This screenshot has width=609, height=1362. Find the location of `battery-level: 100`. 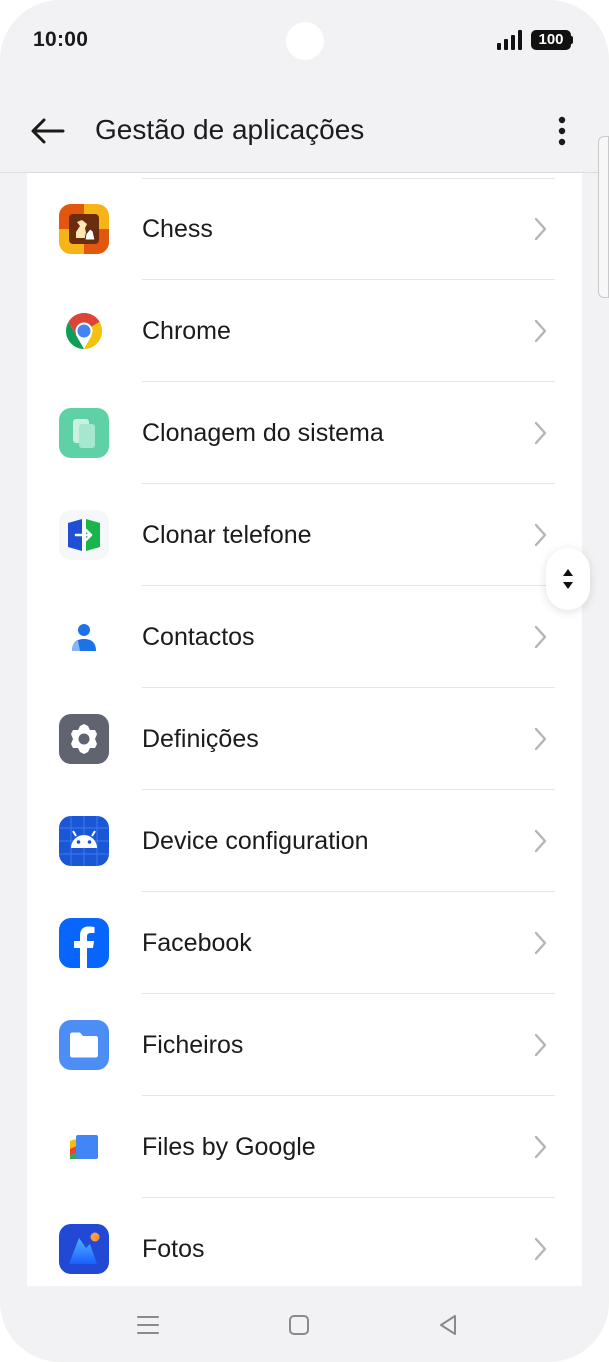

battery-level: 100 is located at coordinates (551, 39).